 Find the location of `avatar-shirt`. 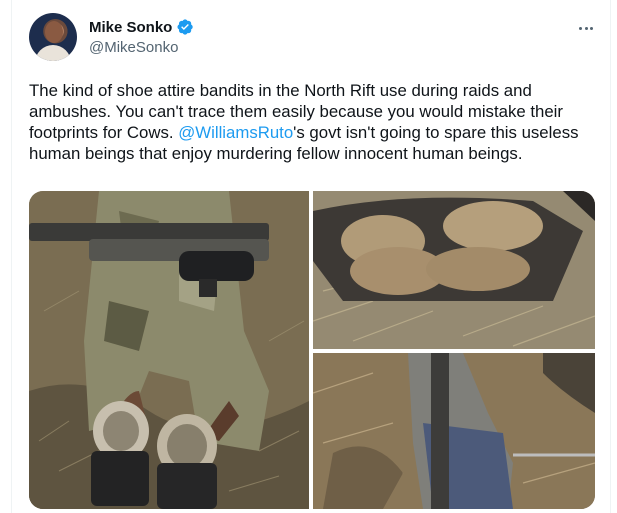

avatar-shirt is located at coordinates (53, 53).